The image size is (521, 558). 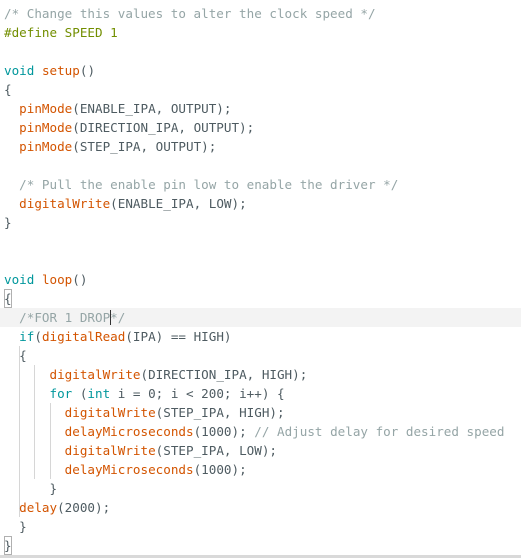 I want to click on code-line: void loop(), so click(x=45, y=279).